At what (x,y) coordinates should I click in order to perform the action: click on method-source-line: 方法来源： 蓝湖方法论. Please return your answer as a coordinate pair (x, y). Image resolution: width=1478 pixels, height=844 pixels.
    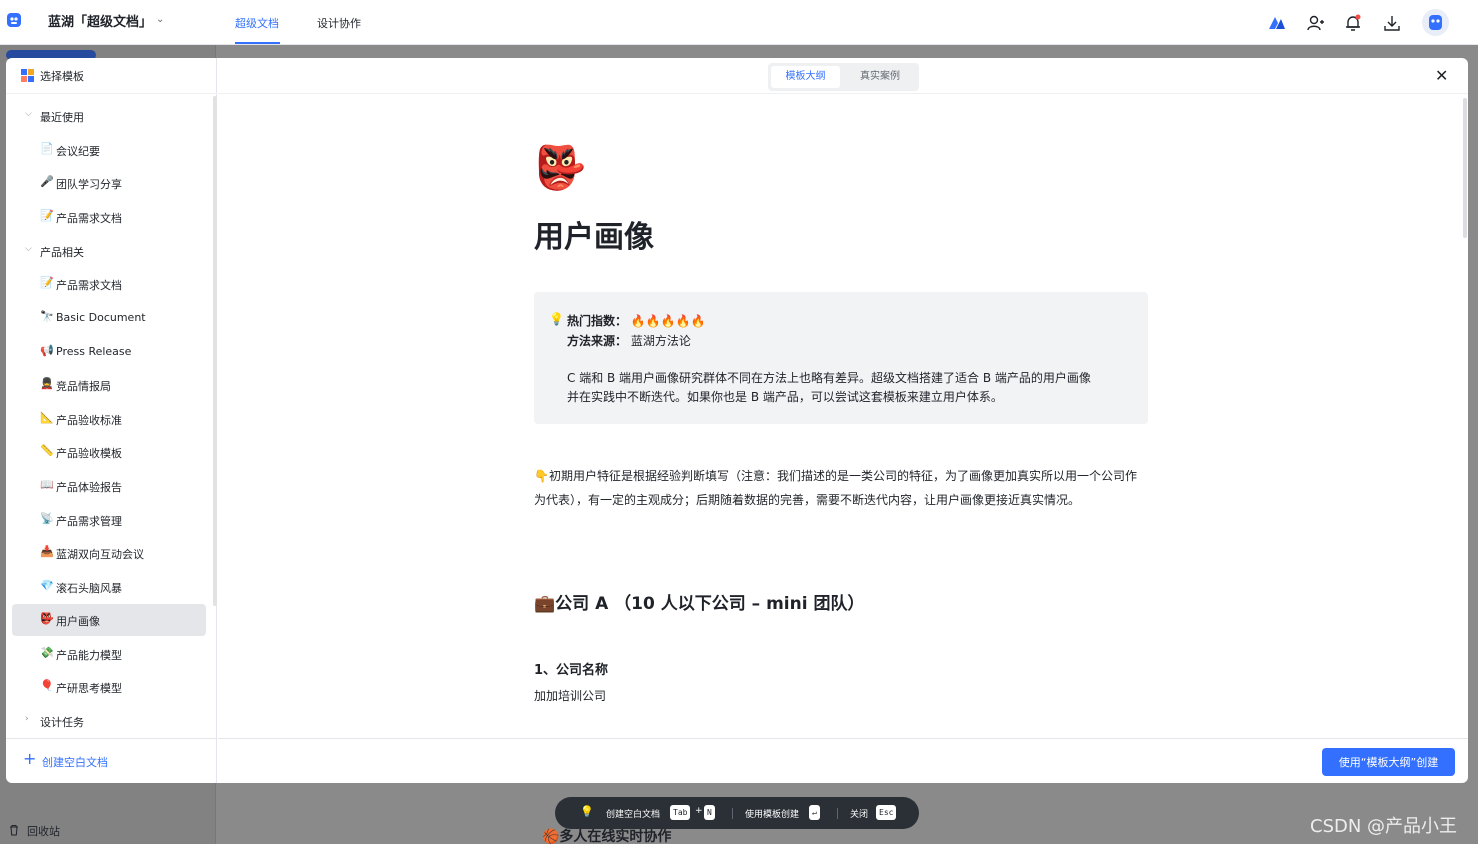
    Looking at the image, I should click on (629, 340).